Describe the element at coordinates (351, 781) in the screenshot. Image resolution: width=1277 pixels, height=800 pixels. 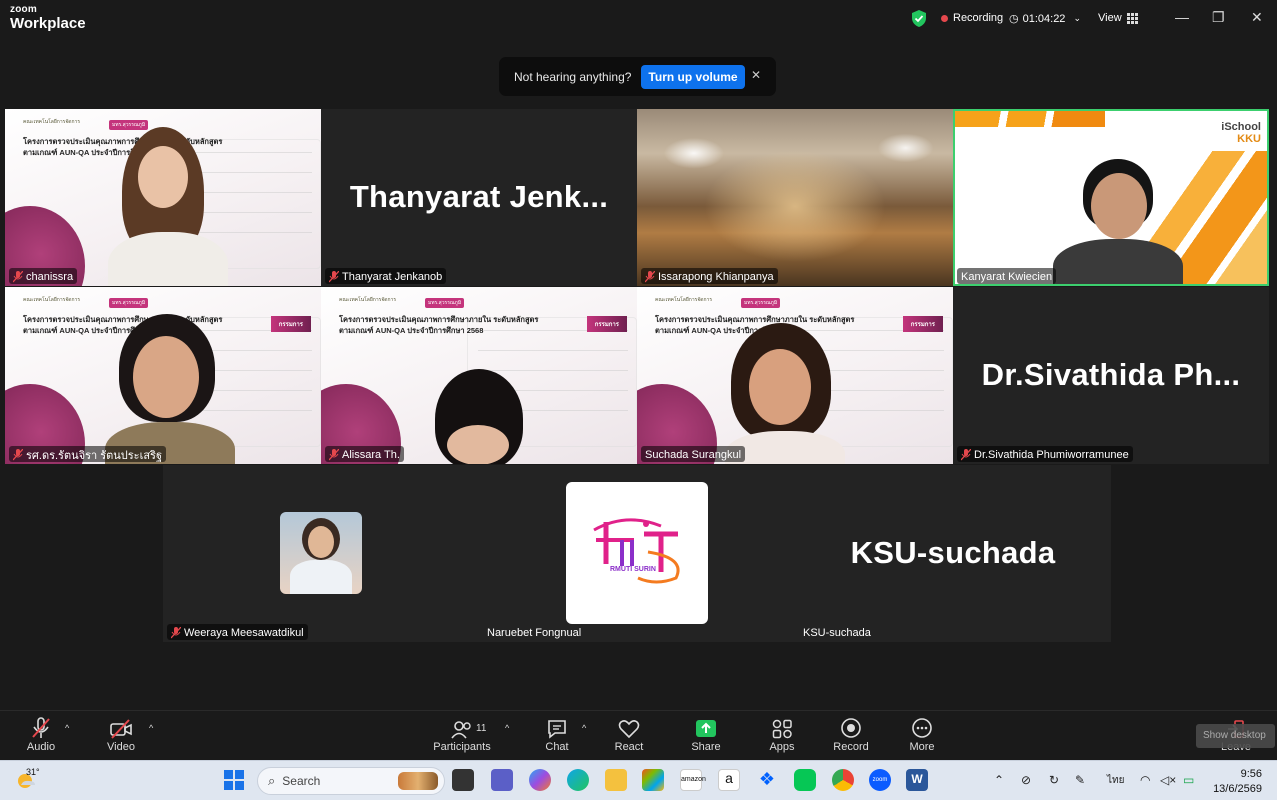
I see `taskbar-search: ⌕ Search` at that location.